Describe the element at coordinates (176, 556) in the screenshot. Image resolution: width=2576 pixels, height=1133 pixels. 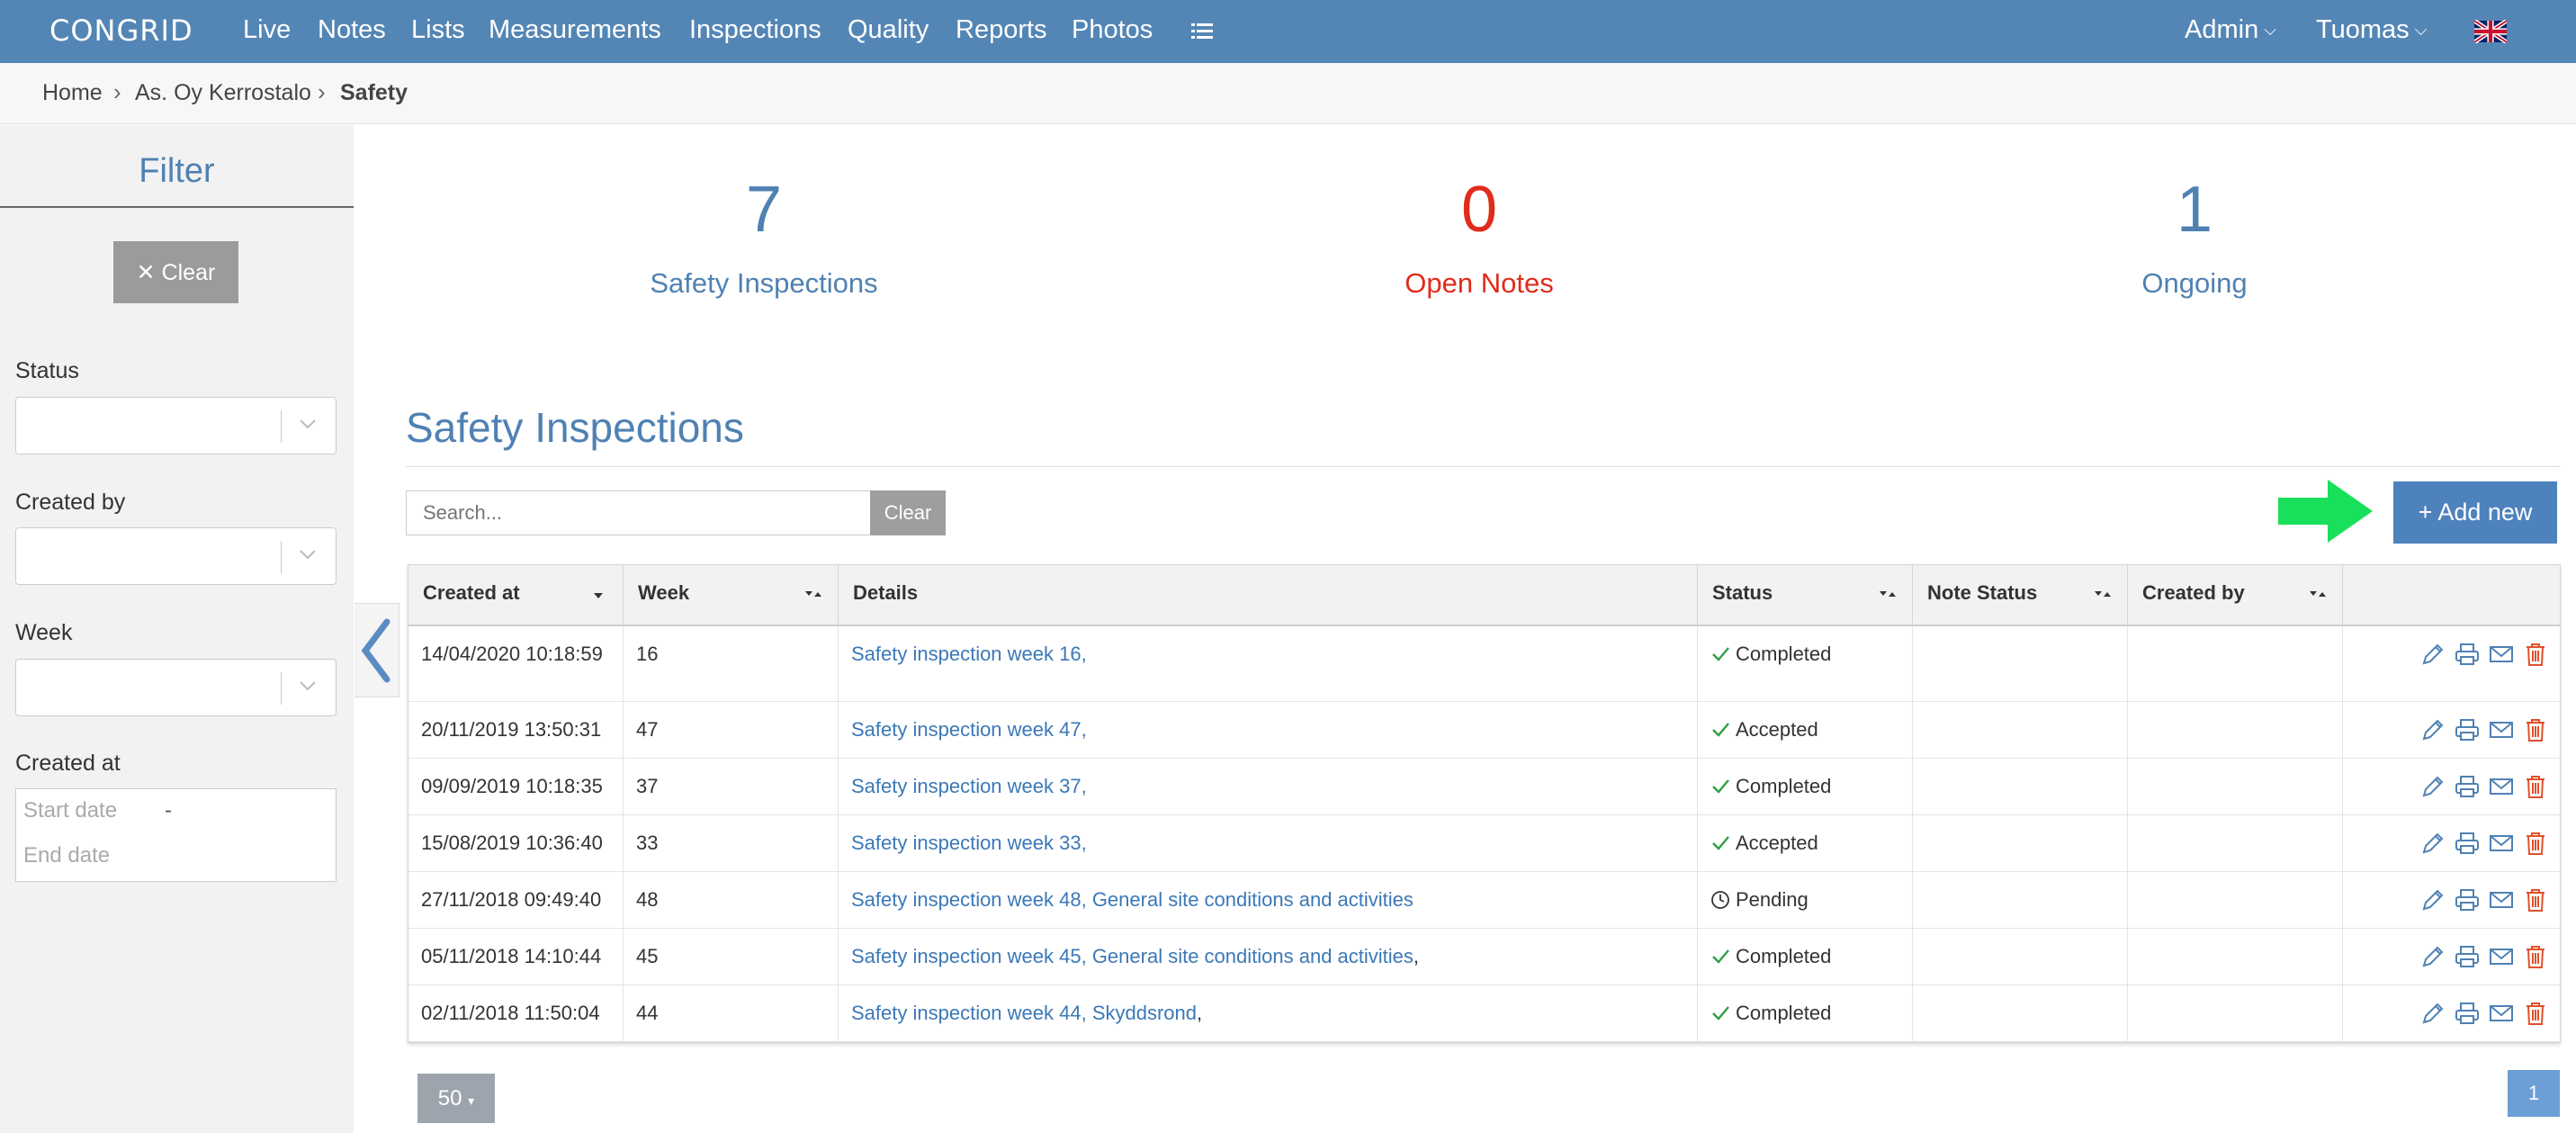
I see `created-by-filter-select` at that location.